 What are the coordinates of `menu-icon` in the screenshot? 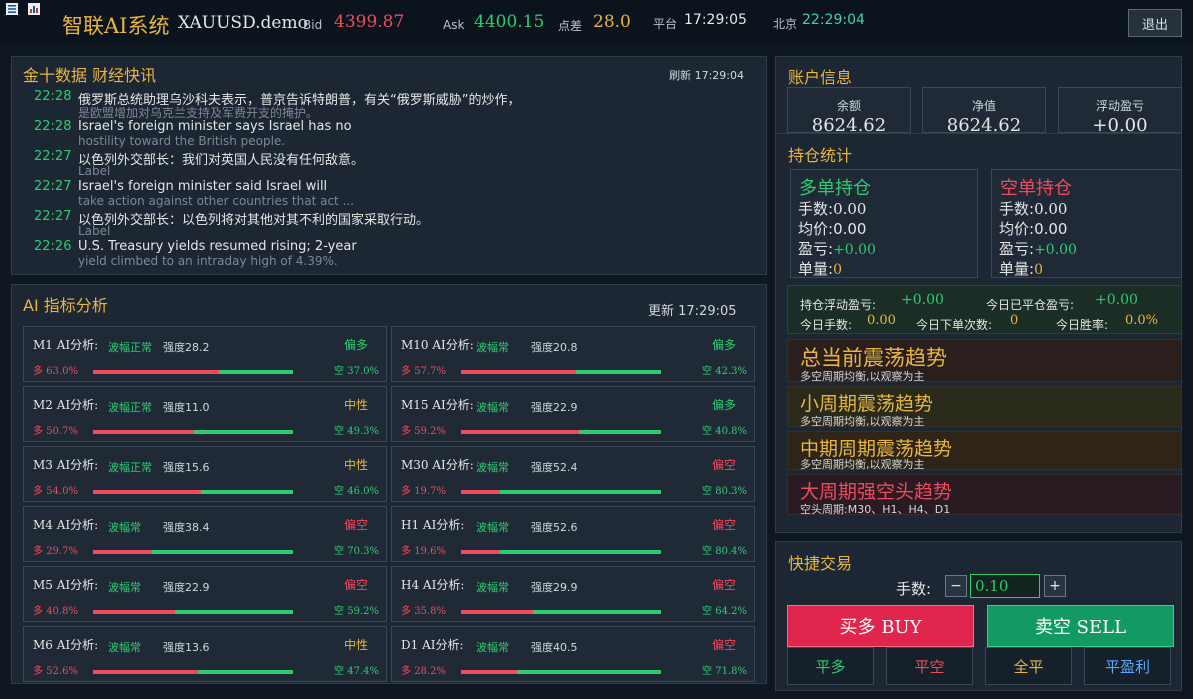 It's located at (12, 9).